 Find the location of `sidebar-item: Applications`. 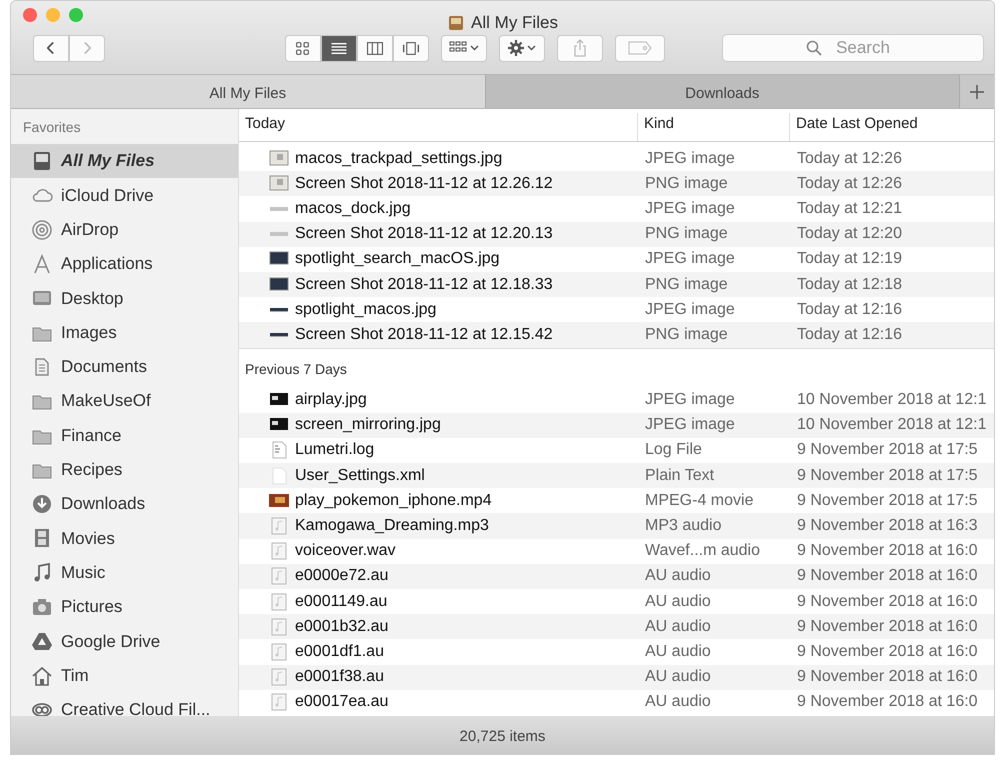

sidebar-item: Applications is located at coordinates (124, 264).